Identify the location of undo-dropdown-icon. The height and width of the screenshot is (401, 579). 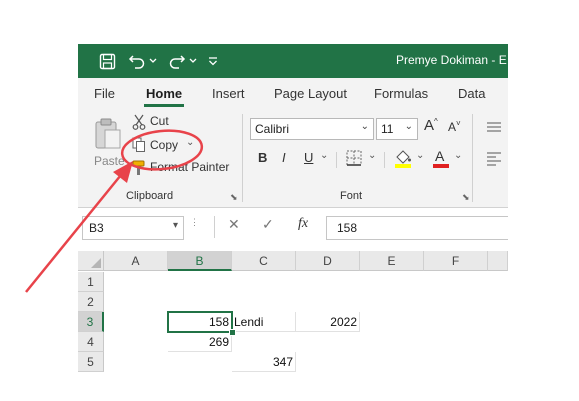
(153, 61).